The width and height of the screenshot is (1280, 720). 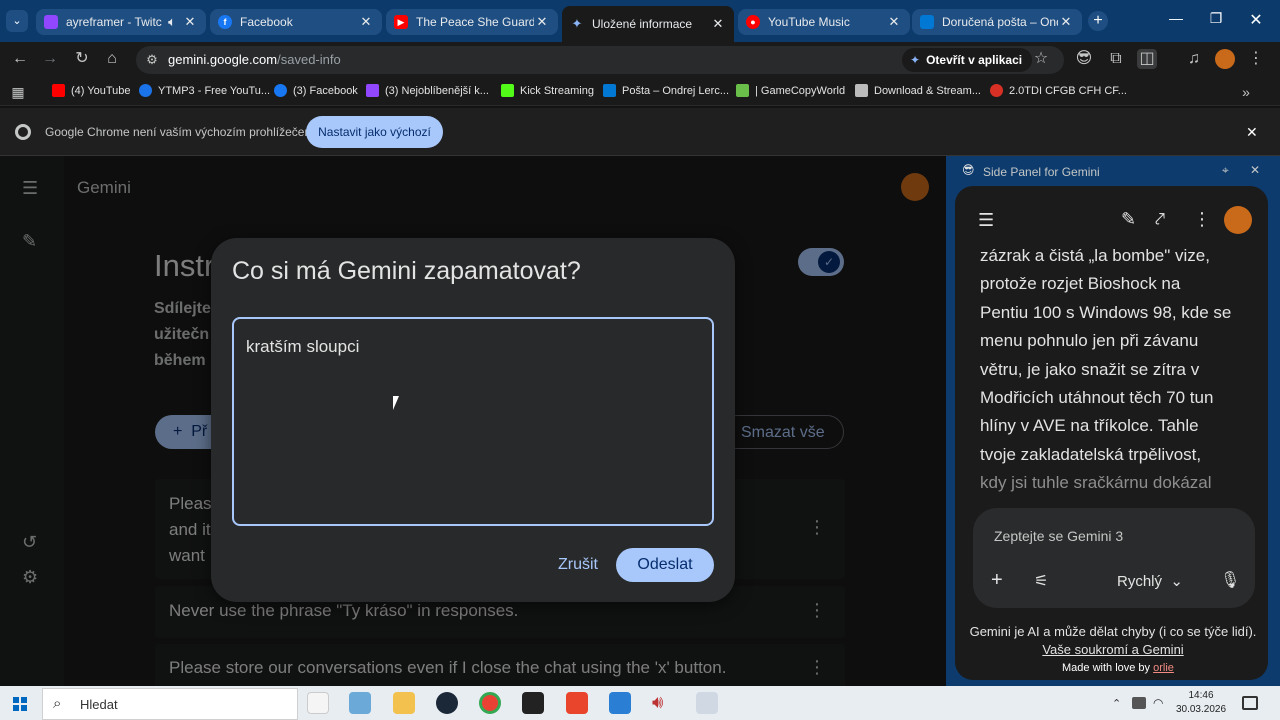 What do you see at coordinates (915, 60) in the screenshot?
I see `gemini-icon: ✦` at bounding box center [915, 60].